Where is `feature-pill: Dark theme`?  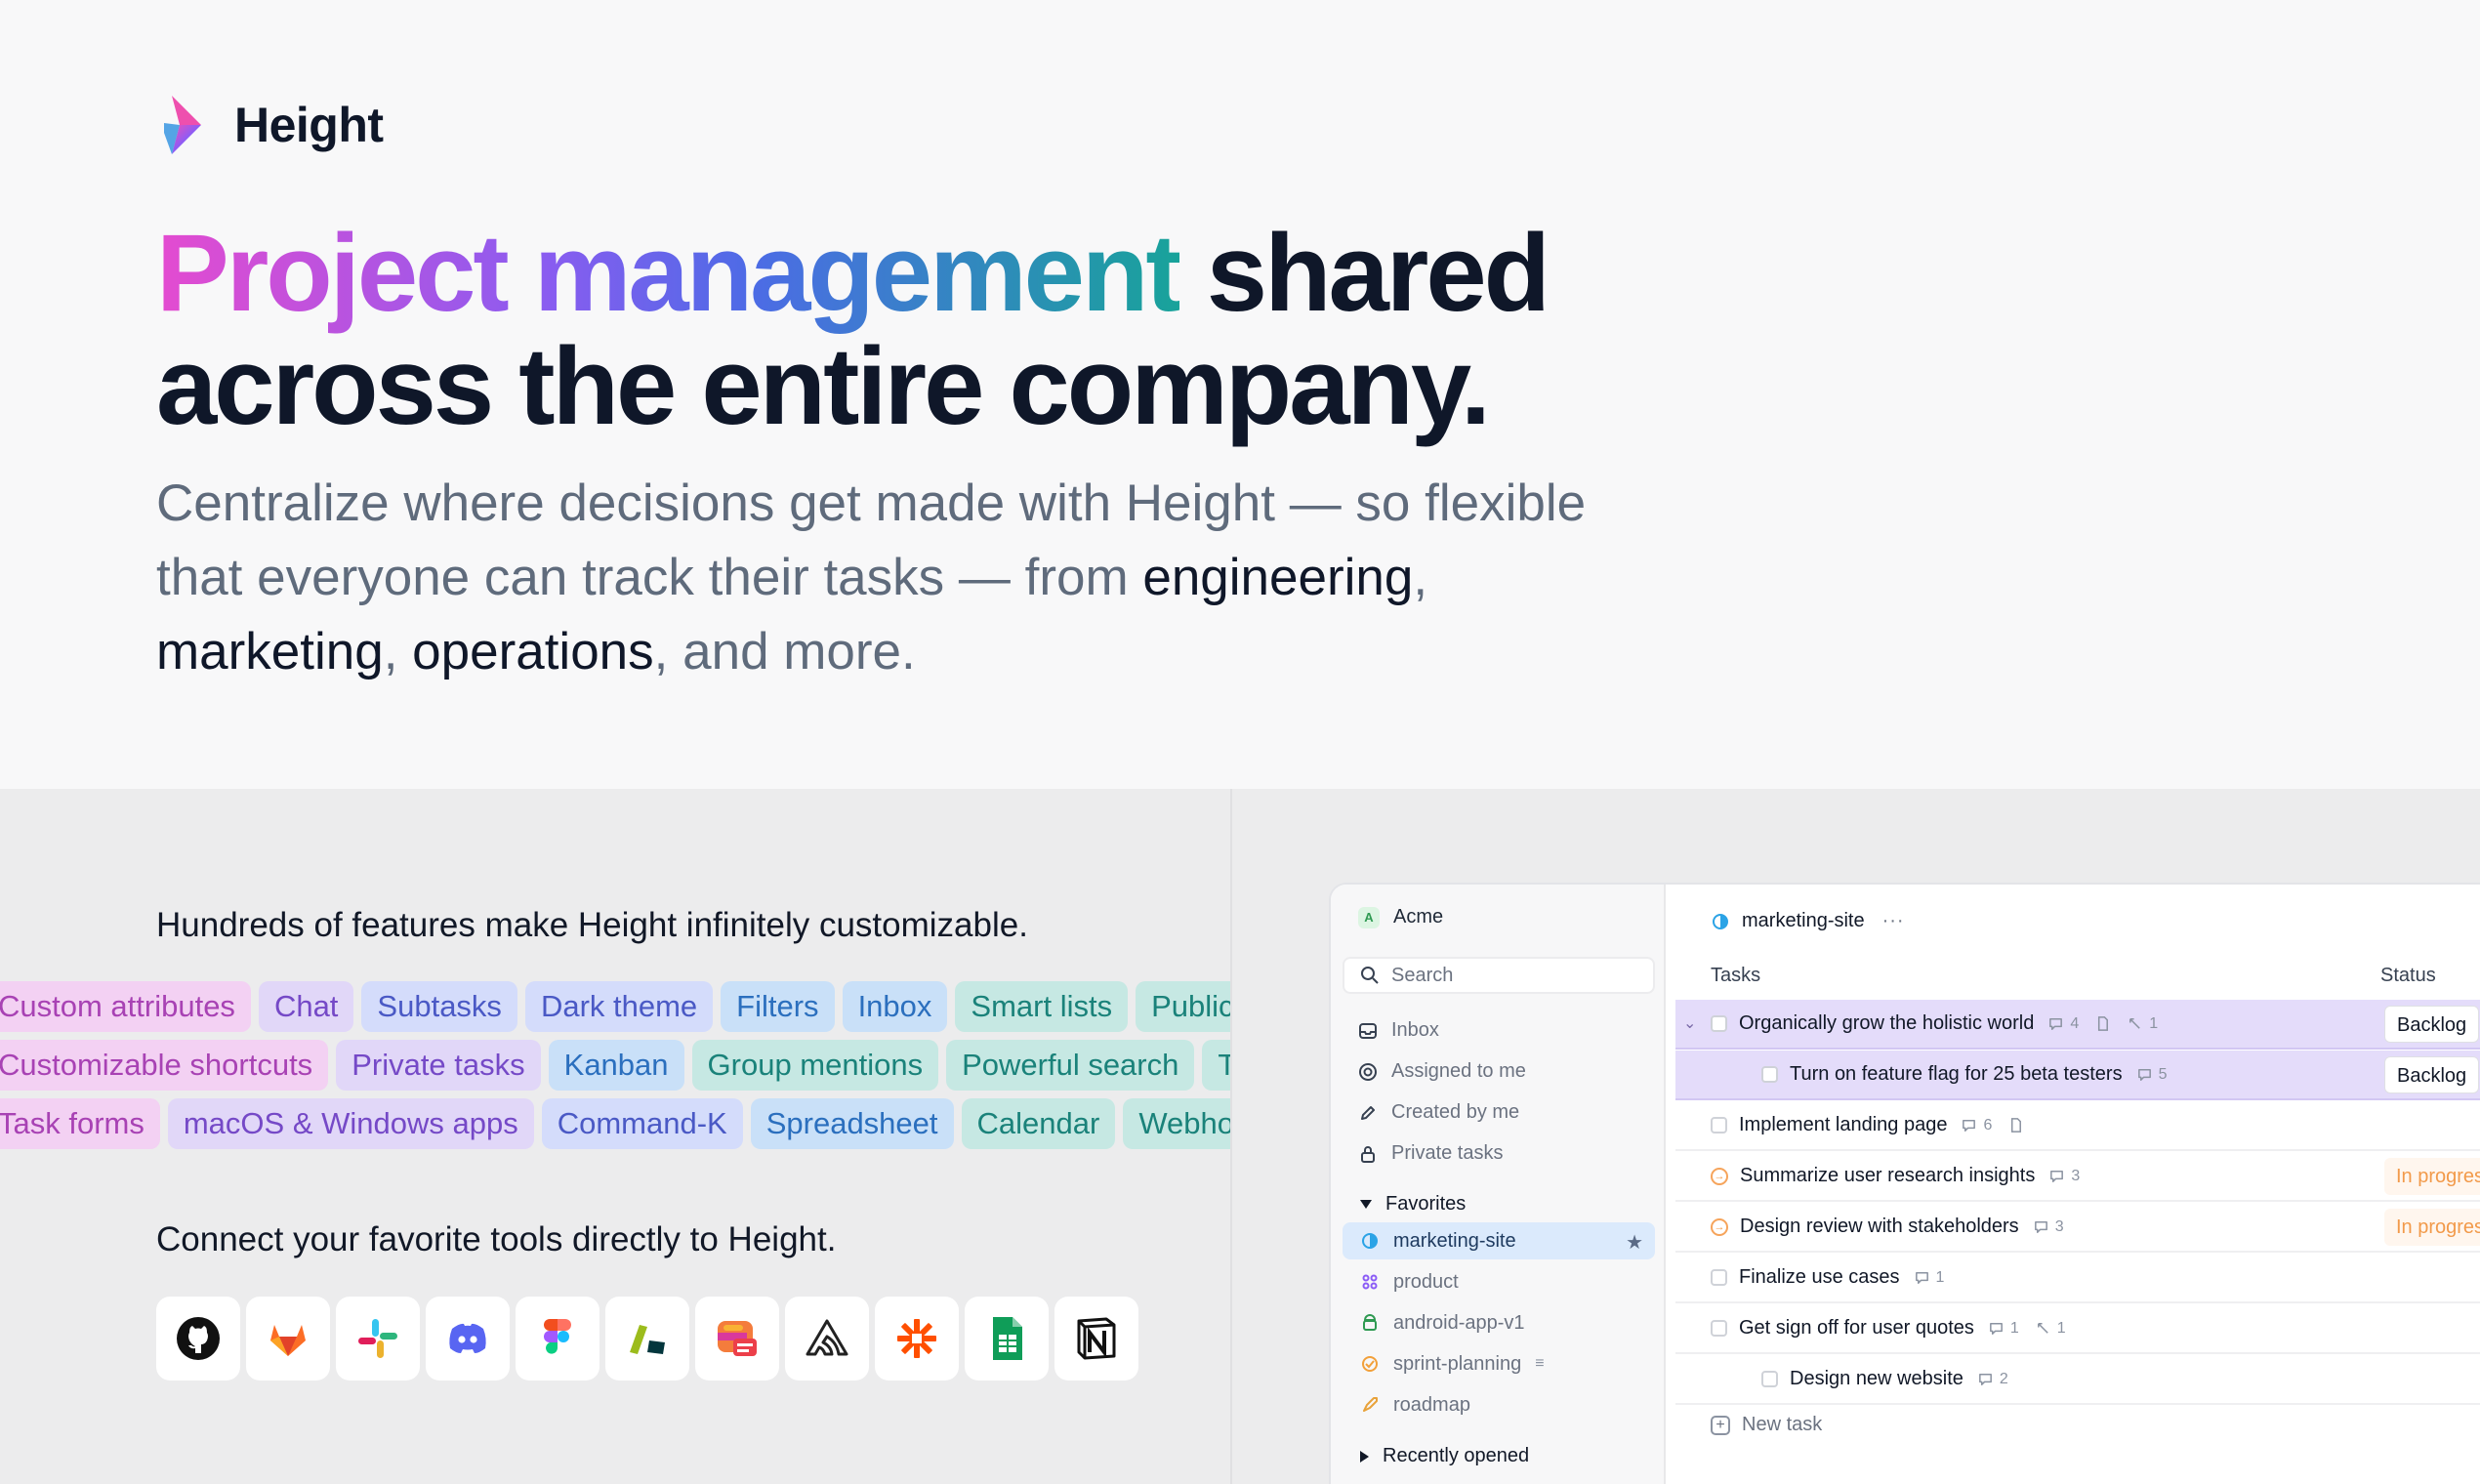
feature-pill: Dark theme is located at coordinates (619, 1007).